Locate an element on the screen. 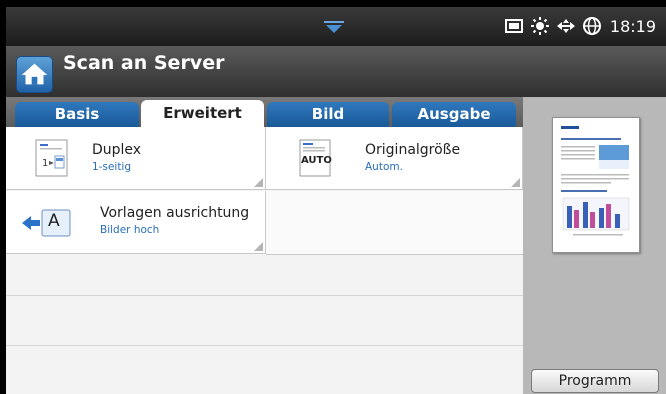 This screenshot has width=666, height=394. tab-strip: Basis Erweitert Bild Ausgabe is located at coordinates (264, 112).